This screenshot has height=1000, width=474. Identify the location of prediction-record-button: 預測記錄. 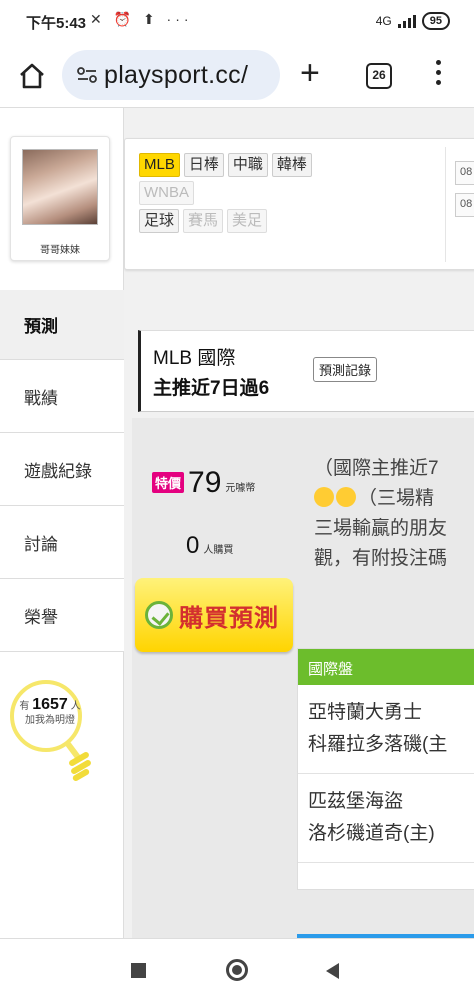
(345, 369).